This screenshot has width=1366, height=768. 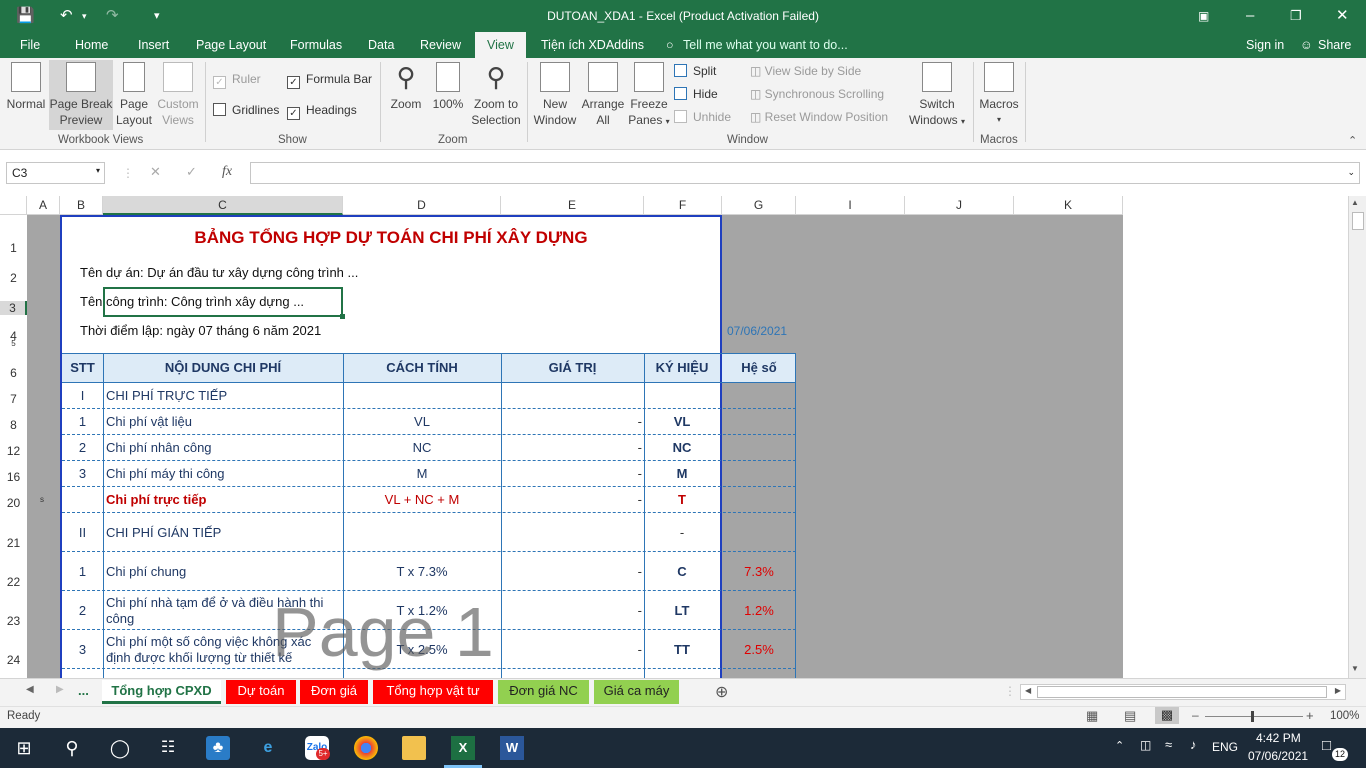 I want to click on row-header-24: 24, so click(x=13, y=660).